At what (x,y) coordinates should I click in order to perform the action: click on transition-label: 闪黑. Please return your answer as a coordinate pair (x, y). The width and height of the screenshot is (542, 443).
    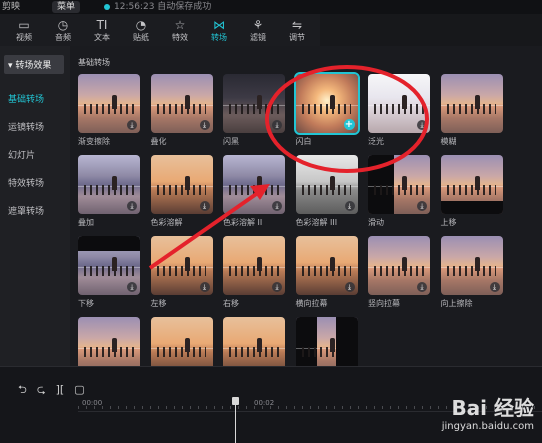
    Looking at the image, I should click on (231, 141).